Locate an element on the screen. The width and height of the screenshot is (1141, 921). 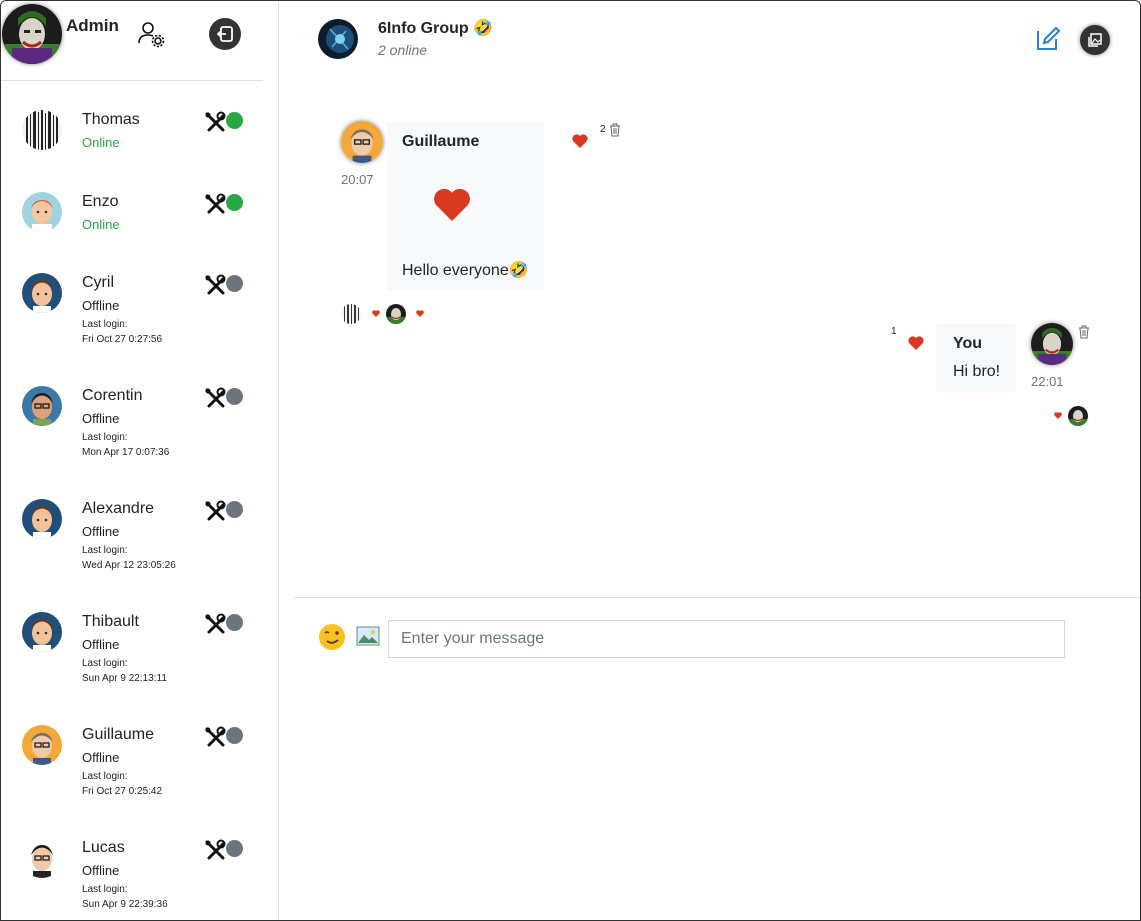
admin-name: Admin is located at coordinates (92, 25).